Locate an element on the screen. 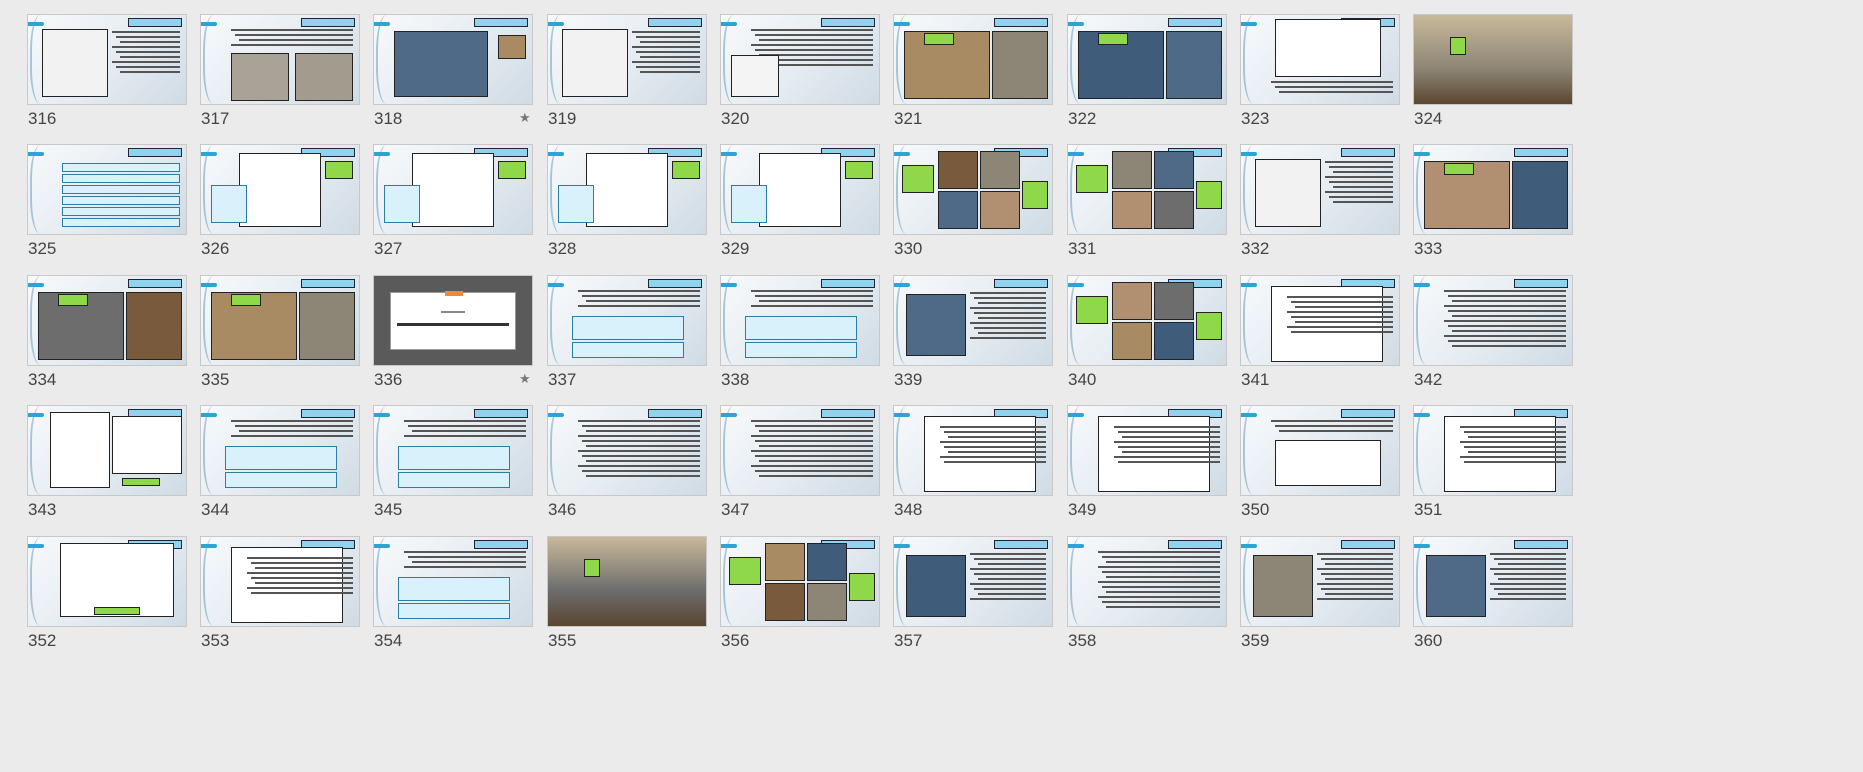 The image size is (1863, 772). slide-thumbnail: 319 is located at coordinates (627, 79).